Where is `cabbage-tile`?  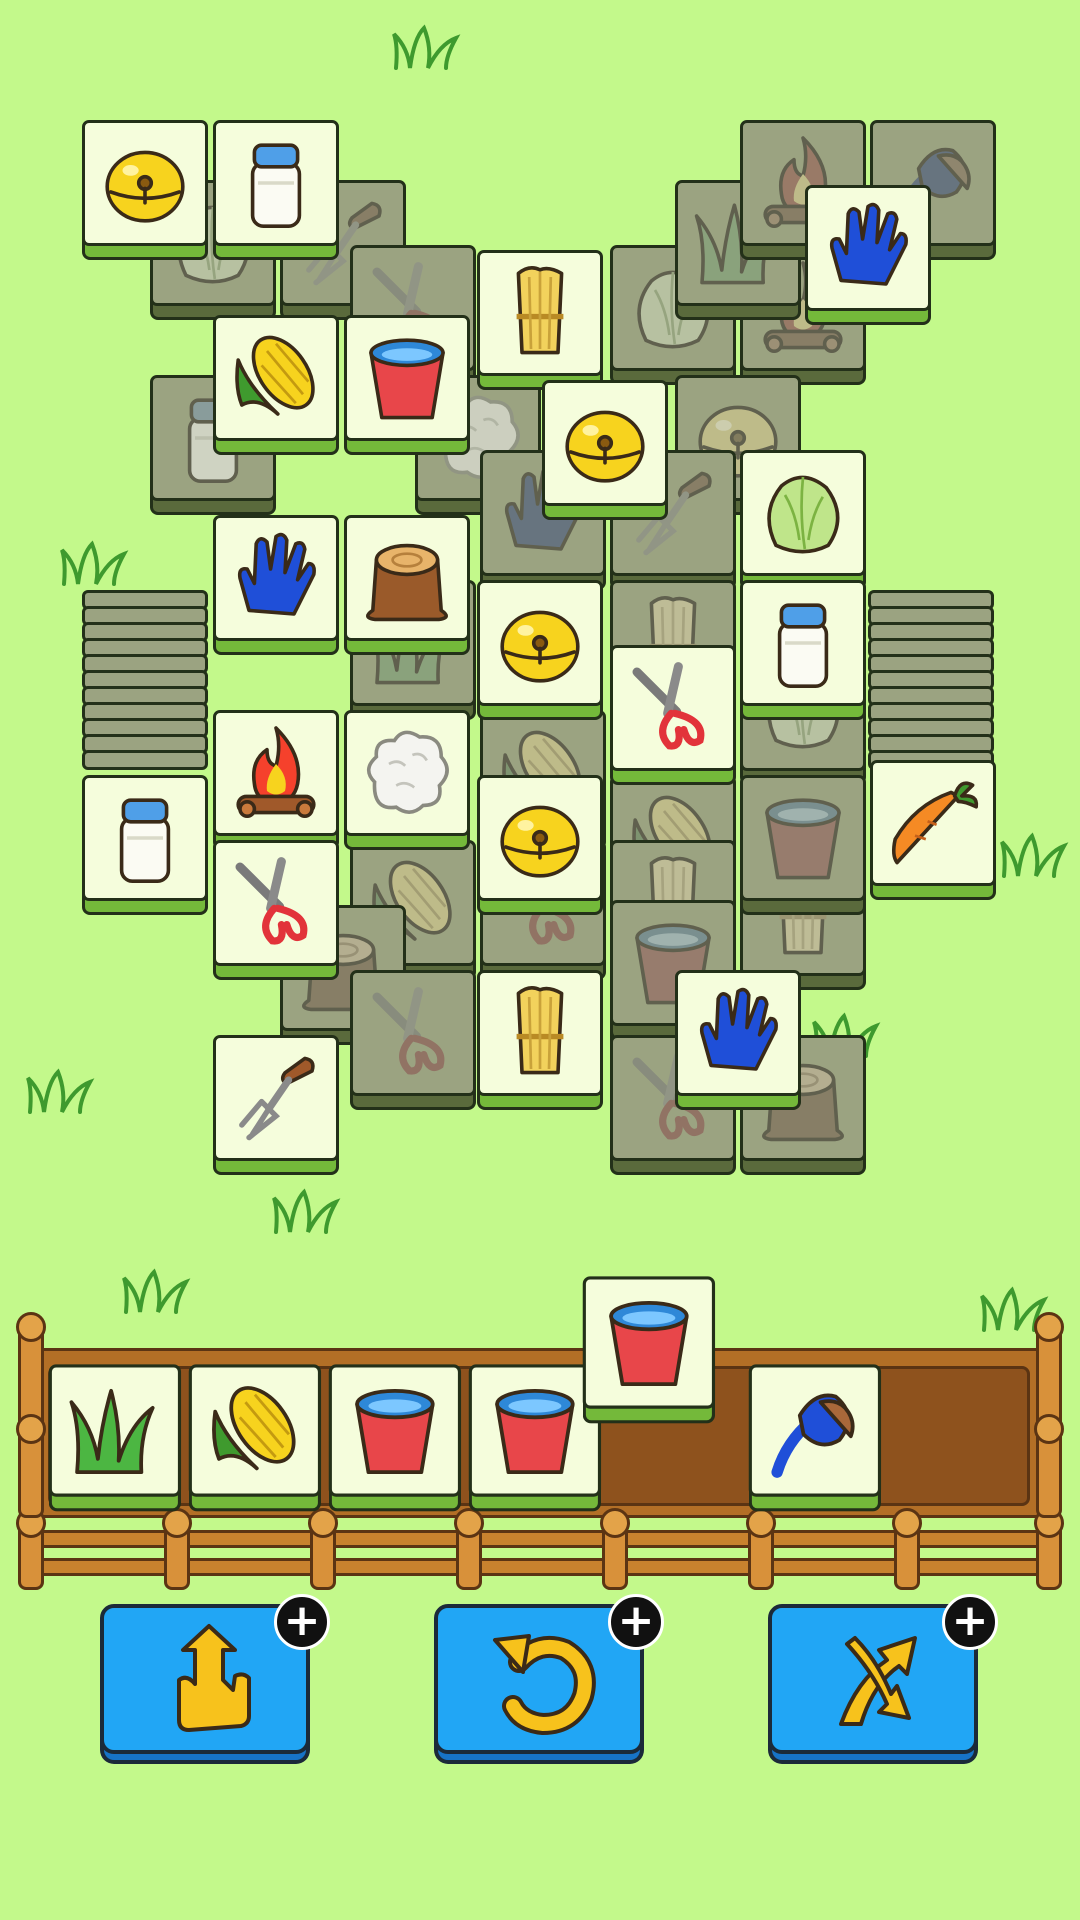 cabbage-tile is located at coordinates (805, 522).